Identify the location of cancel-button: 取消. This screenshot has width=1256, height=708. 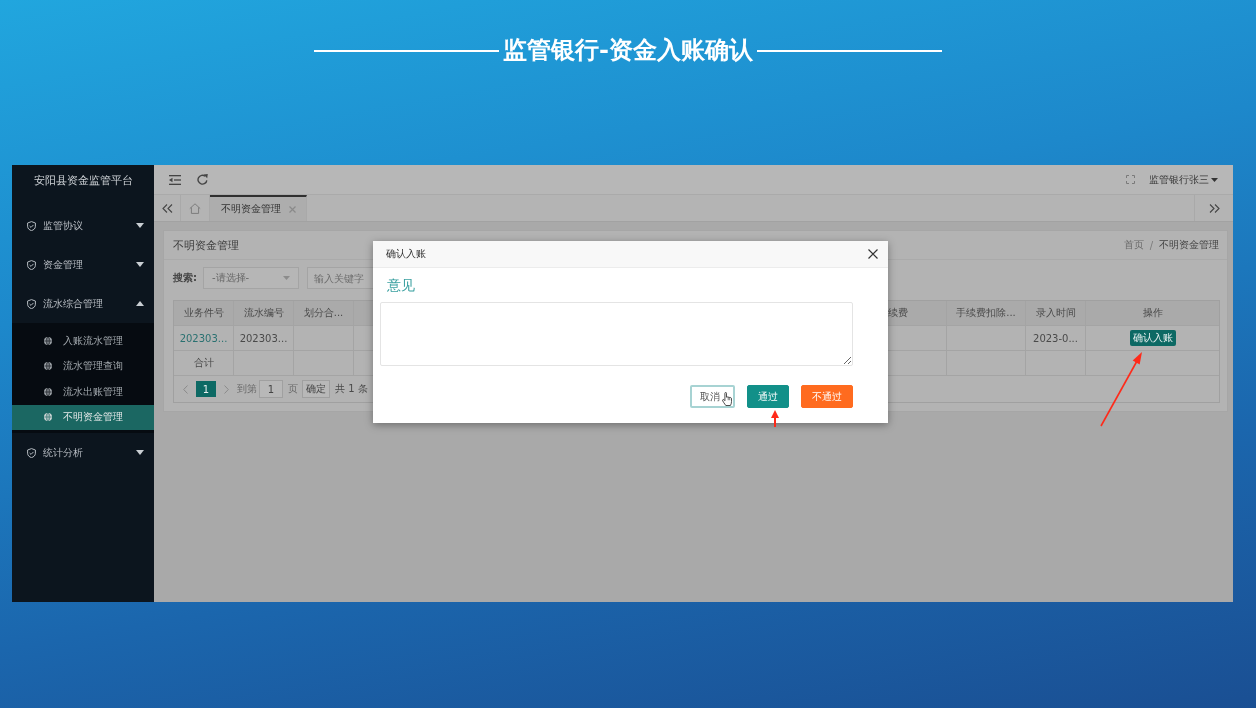
(712, 396).